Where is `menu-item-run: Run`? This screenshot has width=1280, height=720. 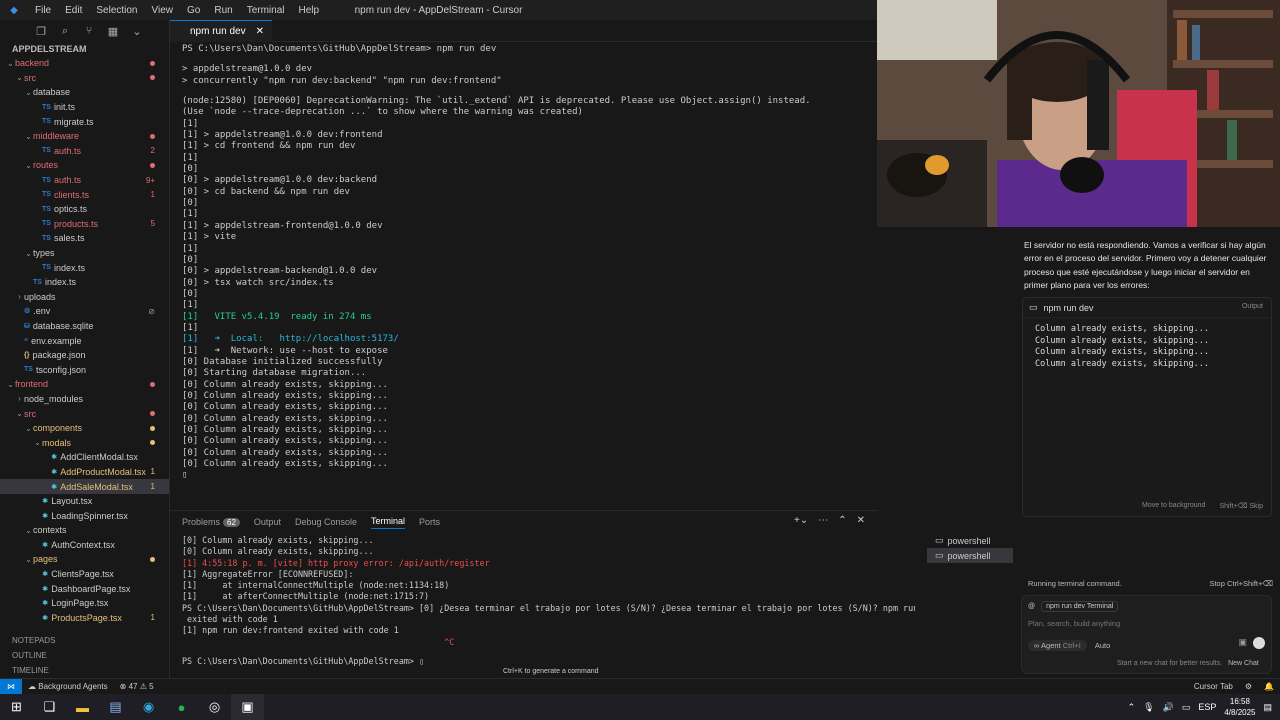
menu-item-run: Run is located at coordinates (223, 10).